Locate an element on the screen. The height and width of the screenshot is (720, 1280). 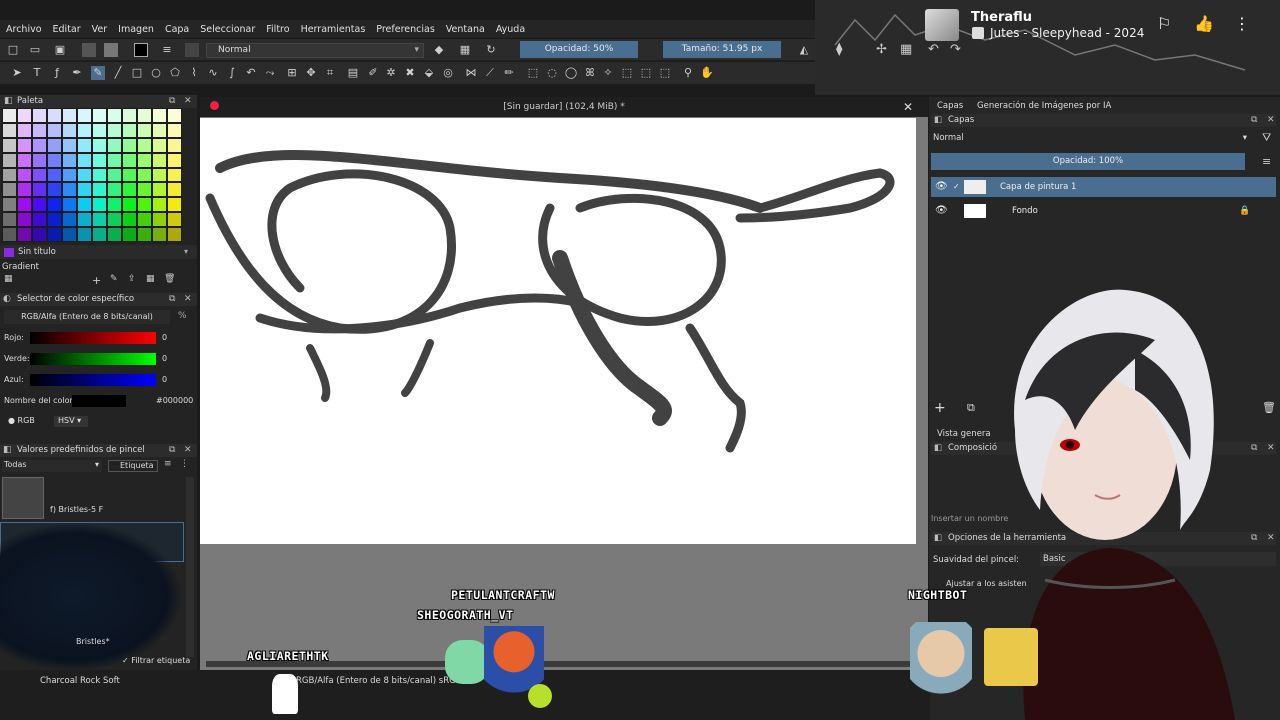
mirror-horizontal-icon: ◭ is located at coordinates (804, 50).